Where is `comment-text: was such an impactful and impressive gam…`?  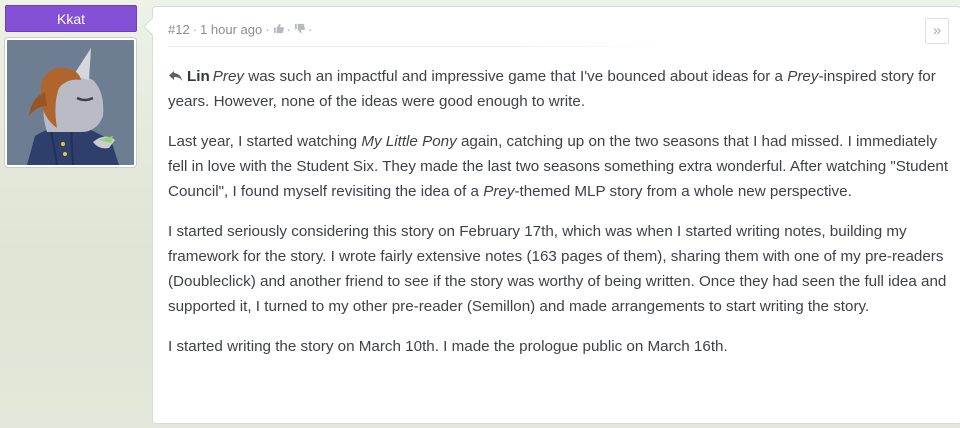
comment-text: was such an impactful and impressive gam… is located at coordinates (516, 76).